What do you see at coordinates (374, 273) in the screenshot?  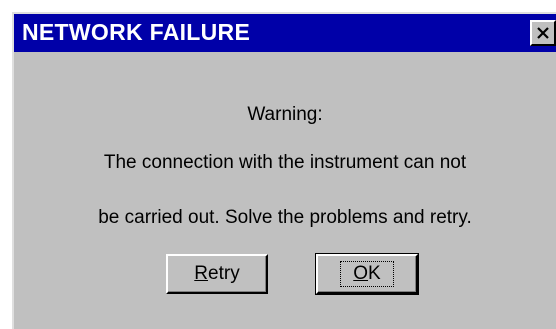 I see `ok-label-rest: K` at bounding box center [374, 273].